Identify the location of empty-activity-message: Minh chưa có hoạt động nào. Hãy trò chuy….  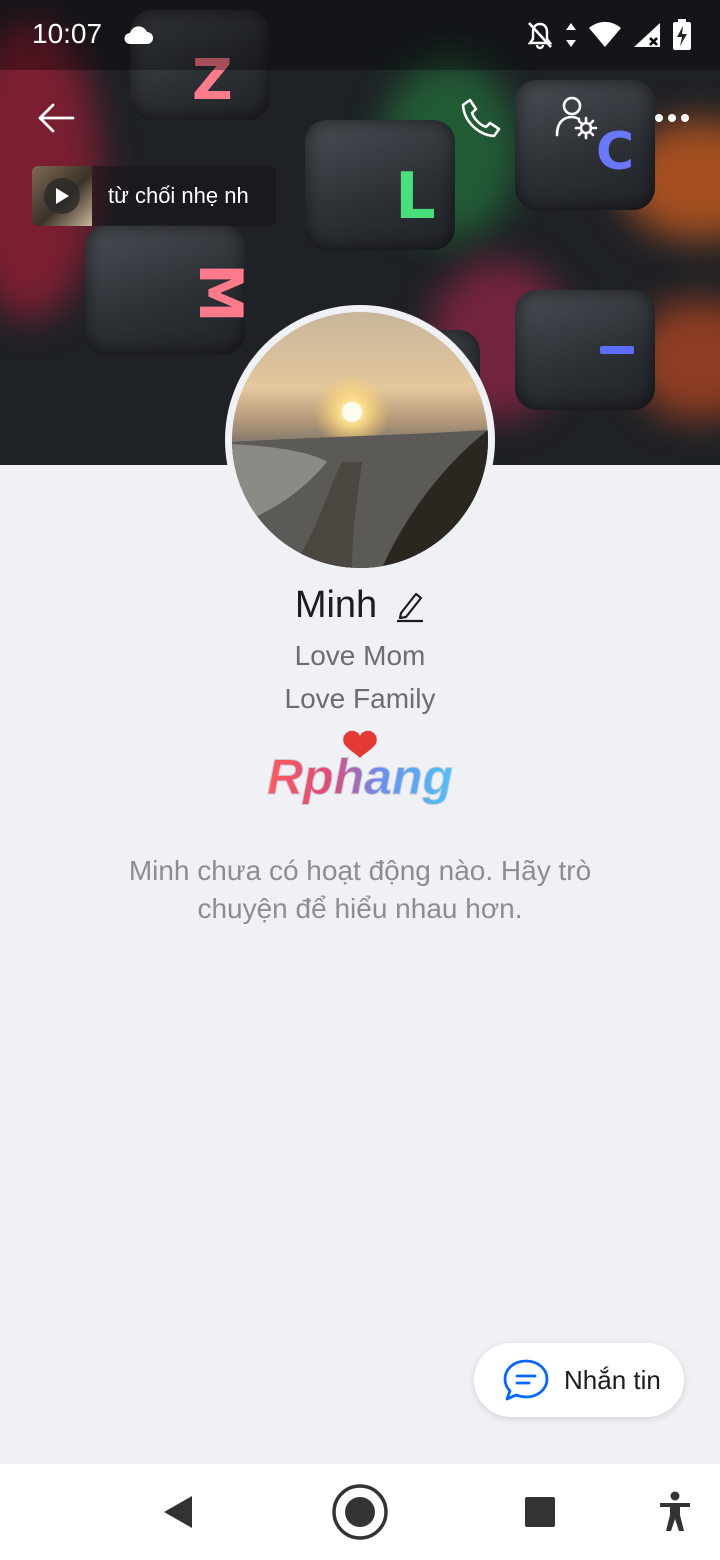
(360, 889).